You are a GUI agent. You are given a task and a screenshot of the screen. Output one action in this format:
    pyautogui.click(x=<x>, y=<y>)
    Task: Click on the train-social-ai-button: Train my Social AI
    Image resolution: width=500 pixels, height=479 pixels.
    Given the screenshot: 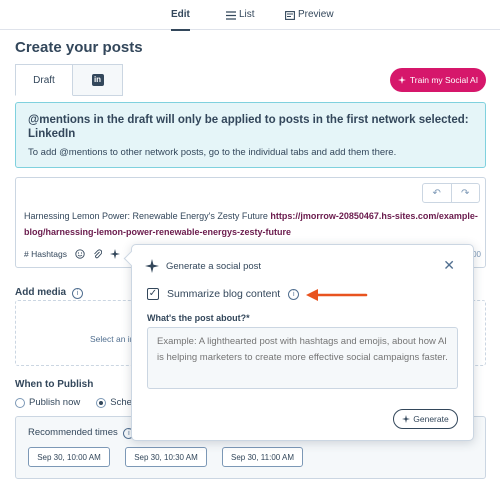 What is the action you would take?
    pyautogui.click(x=438, y=80)
    